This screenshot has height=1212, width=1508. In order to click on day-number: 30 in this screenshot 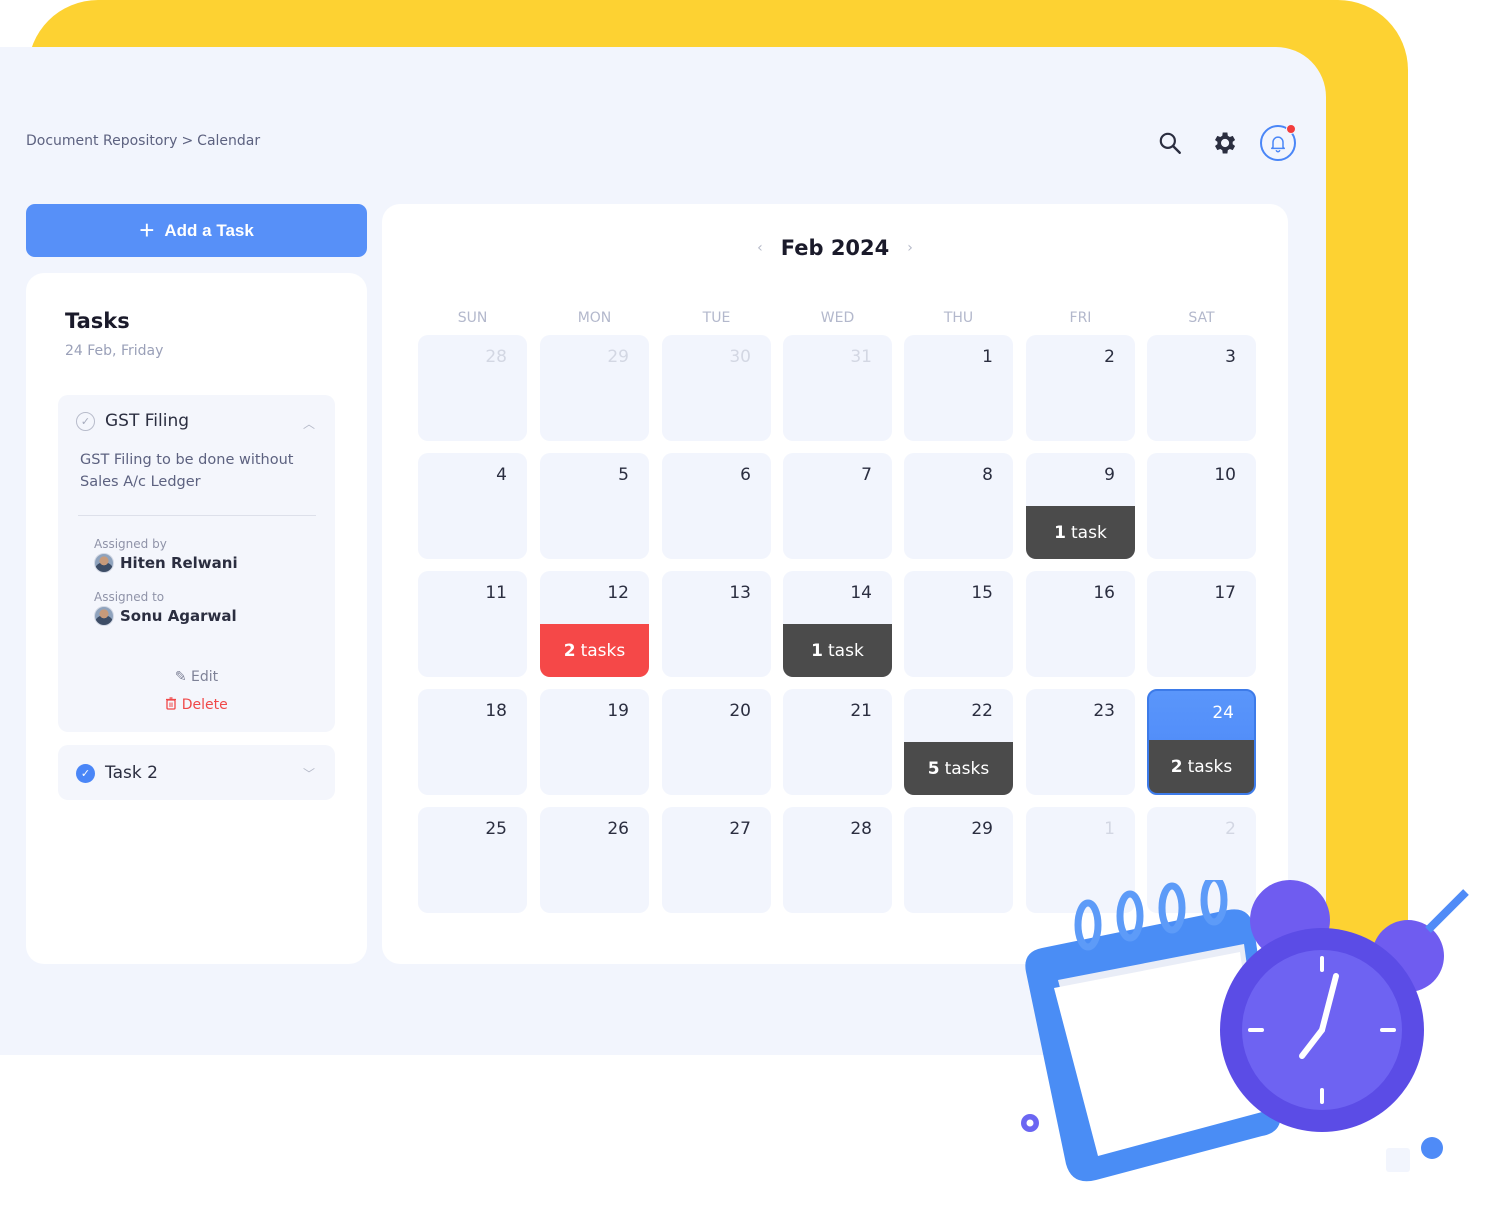, I will do `click(740, 357)`.